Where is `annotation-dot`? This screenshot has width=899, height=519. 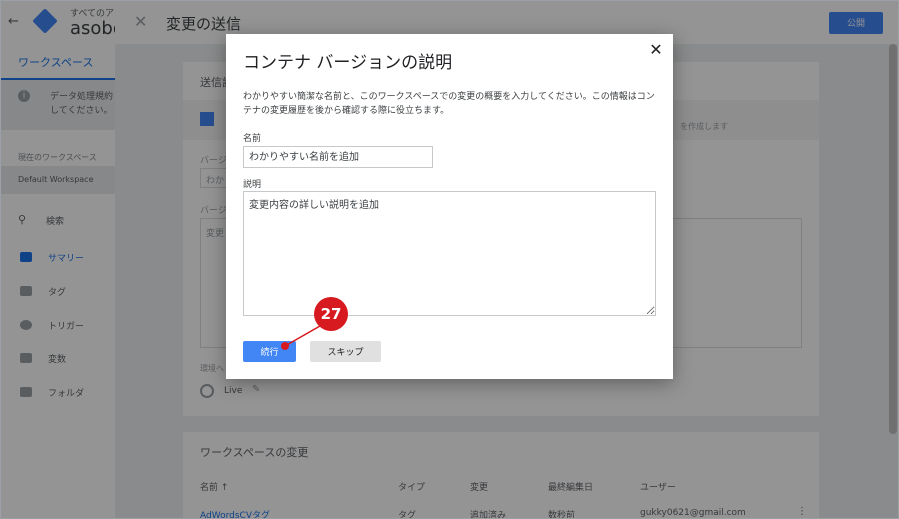 annotation-dot is located at coordinates (285, 346).